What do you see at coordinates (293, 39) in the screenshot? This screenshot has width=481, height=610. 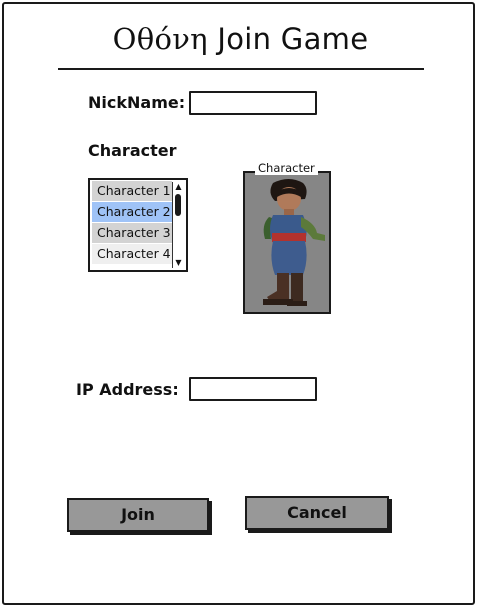 I see `title-rest: Join Game` at bounding box center [293, 39].